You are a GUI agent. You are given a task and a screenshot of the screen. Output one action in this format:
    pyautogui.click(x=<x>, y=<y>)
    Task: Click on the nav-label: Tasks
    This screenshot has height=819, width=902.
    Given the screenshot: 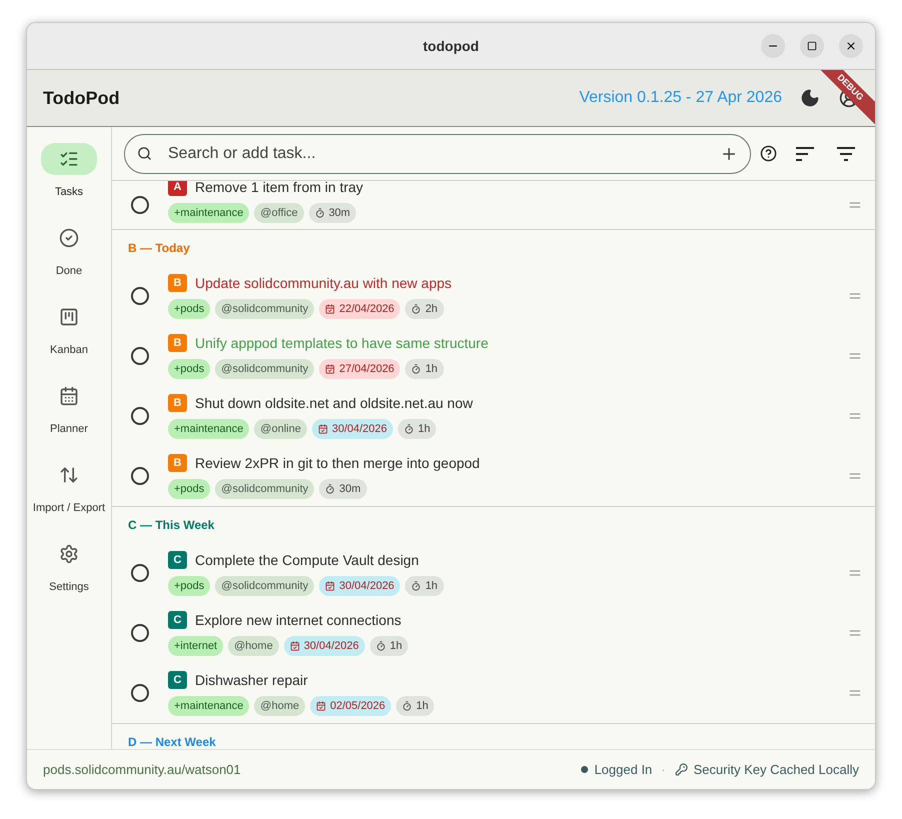 What is the action you would take?
    pyautogui.click(x=69, y=192)
    